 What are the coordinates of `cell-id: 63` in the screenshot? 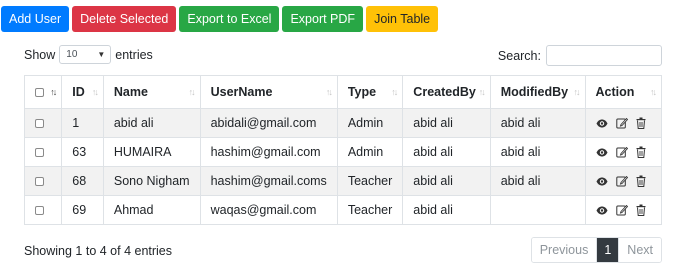 It's located at (82, 152).